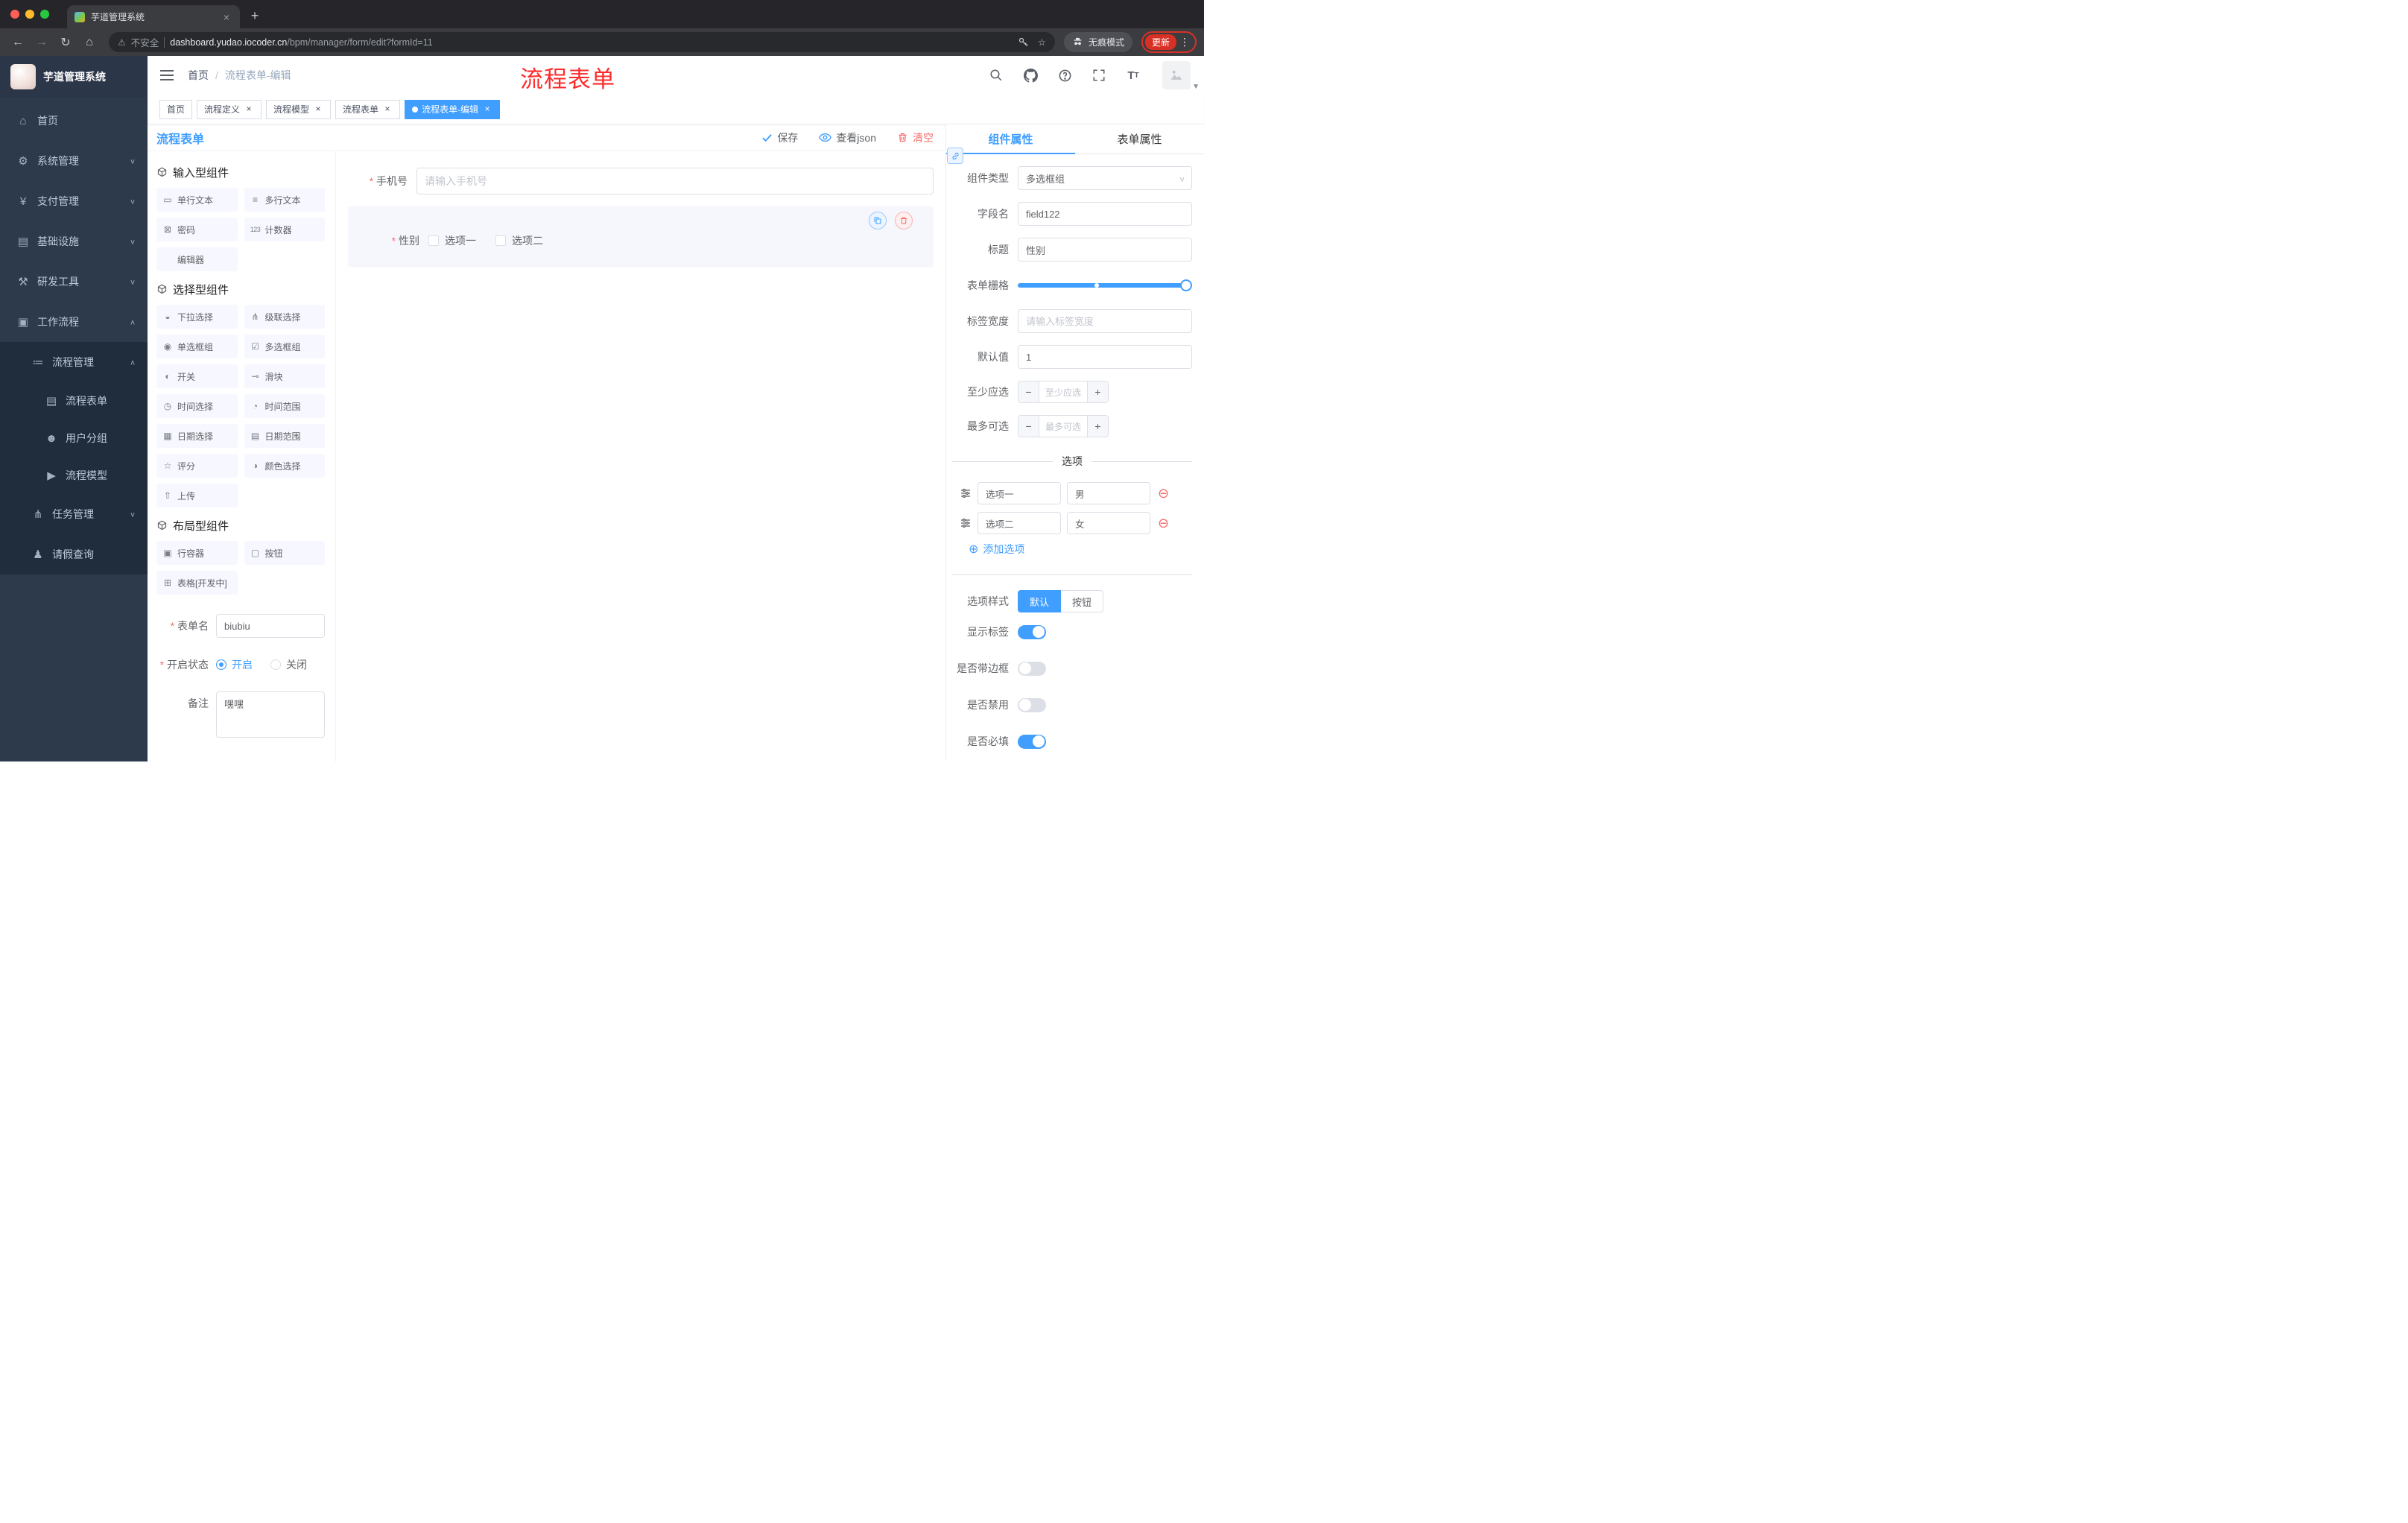 The image size is (2408, 1523). What do you see at coordinates (1030, 75) in the screenshot?
I see `github-icon` at bounding box center [1030, 75].